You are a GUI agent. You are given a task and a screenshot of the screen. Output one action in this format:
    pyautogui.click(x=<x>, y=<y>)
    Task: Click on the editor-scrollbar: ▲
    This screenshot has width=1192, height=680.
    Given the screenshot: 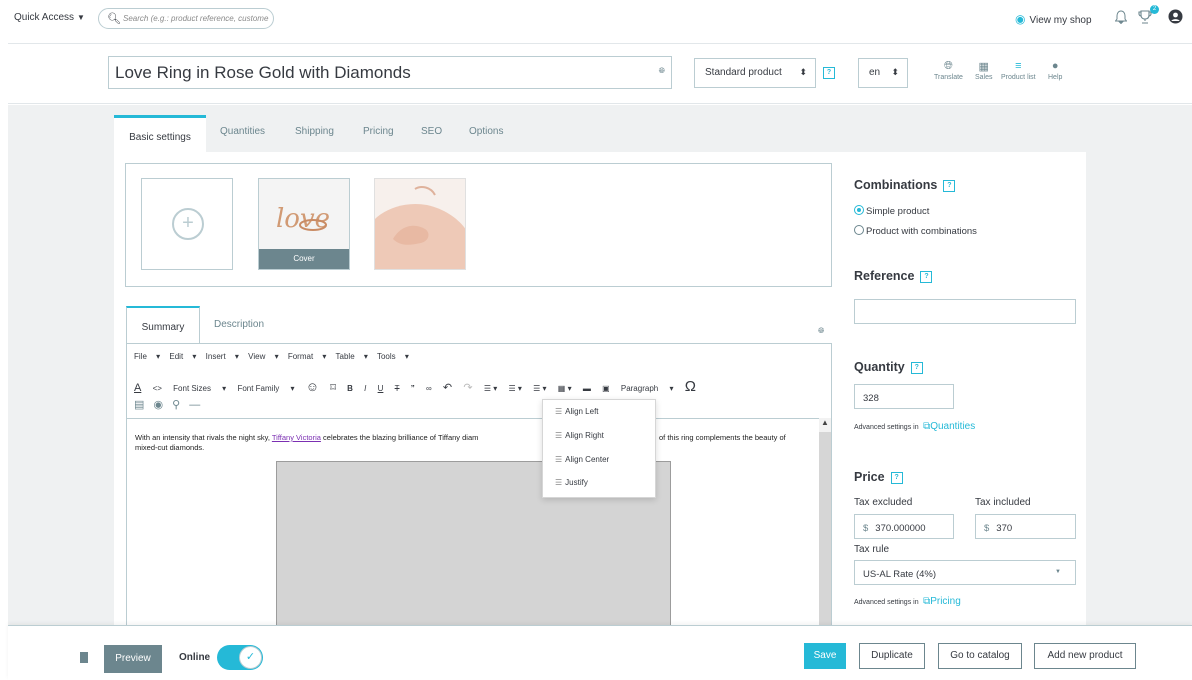 What is the action you would take?
    pyautogui.click(x=825, y=524)
    